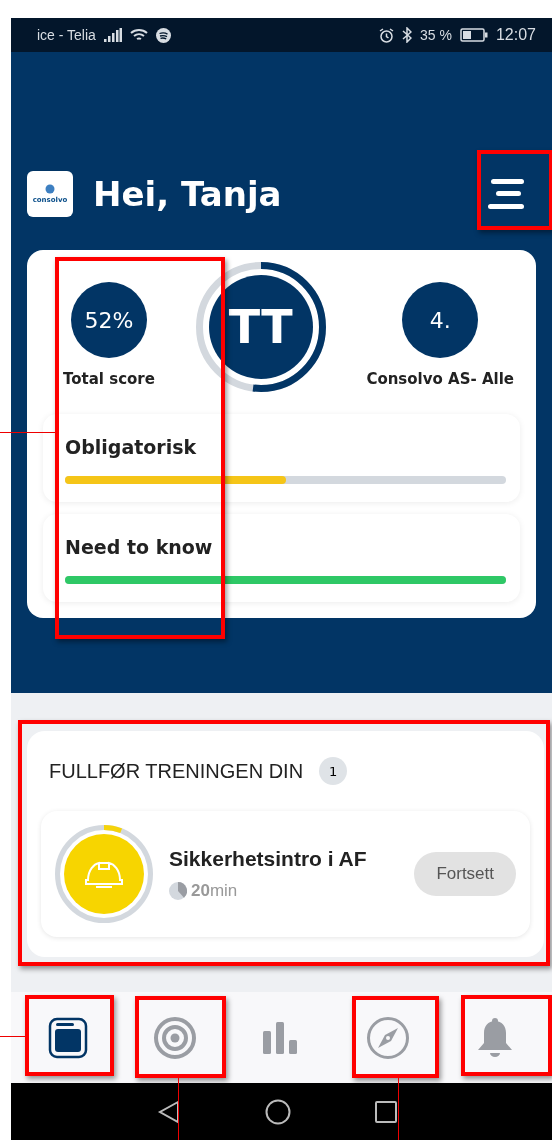  Describe the element at coordinates (277, 1111) in the screenshot. I see `home-circle-icon` at that location.